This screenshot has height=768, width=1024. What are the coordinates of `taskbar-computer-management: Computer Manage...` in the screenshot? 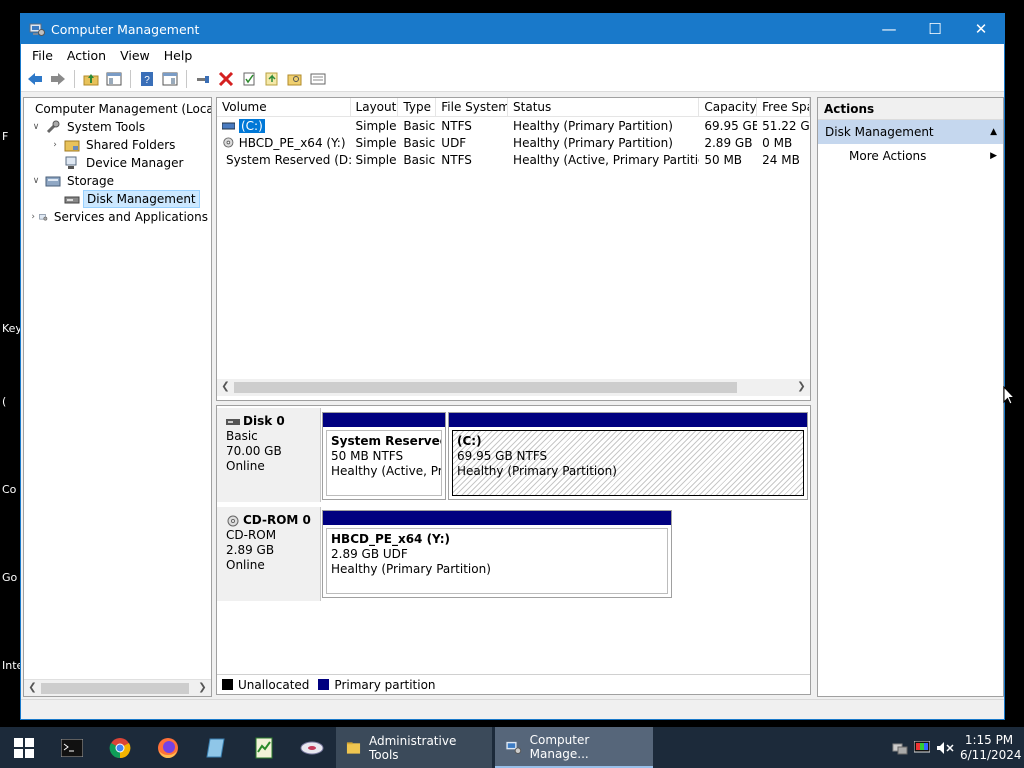 It's located at (574, 747).